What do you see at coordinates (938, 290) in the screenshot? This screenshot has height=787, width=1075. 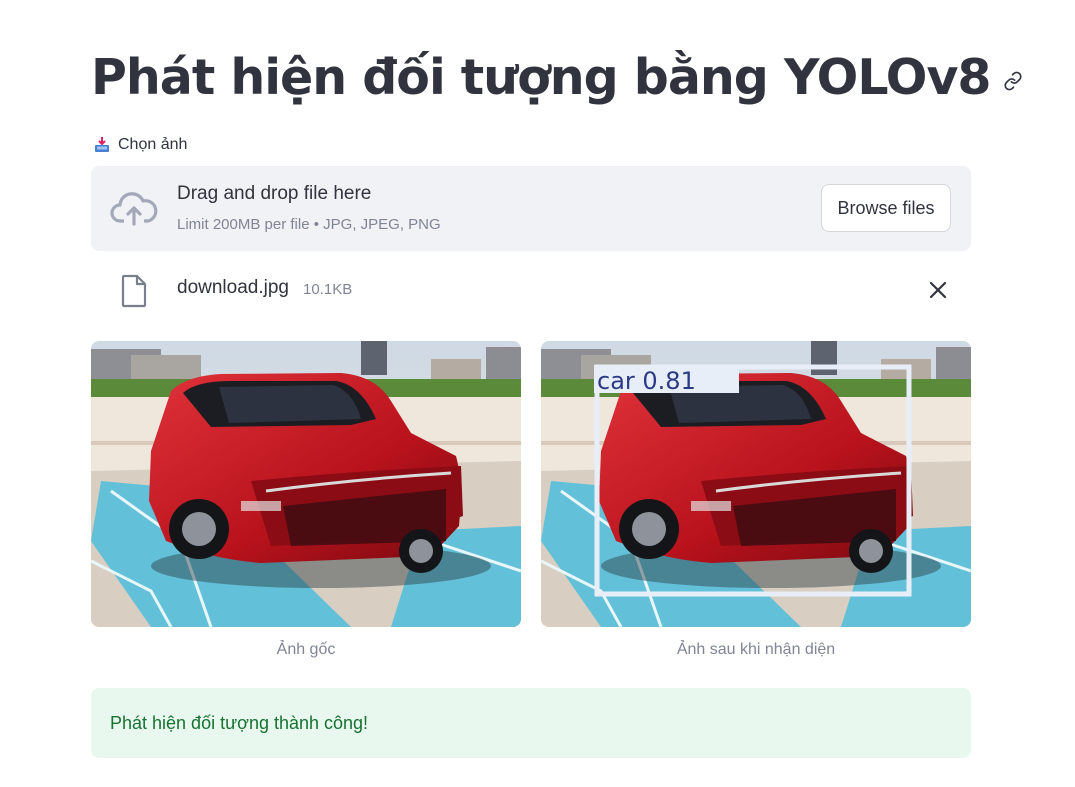 I see `close-icon` at bounding box center [938, 290].